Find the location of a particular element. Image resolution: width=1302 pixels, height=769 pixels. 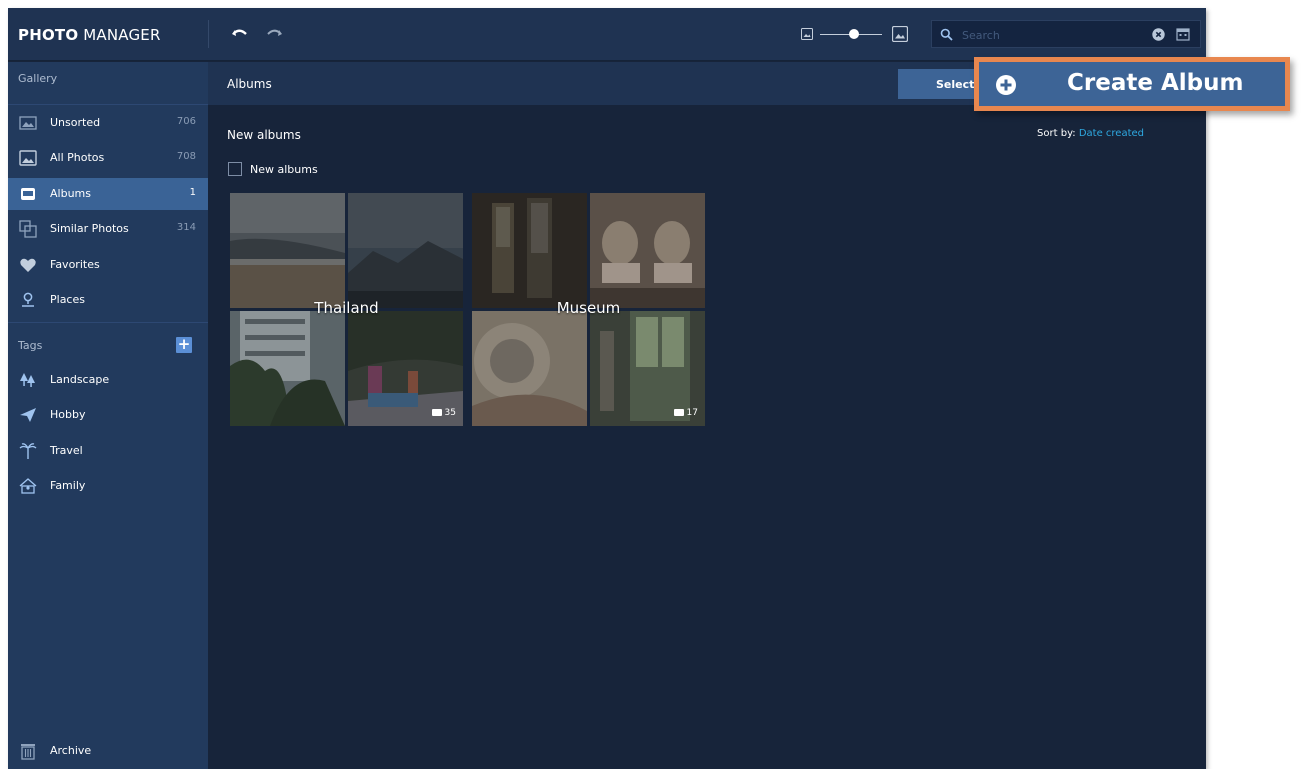

sidebar-item-label: Unsorted is located at coordinates (75, 122).